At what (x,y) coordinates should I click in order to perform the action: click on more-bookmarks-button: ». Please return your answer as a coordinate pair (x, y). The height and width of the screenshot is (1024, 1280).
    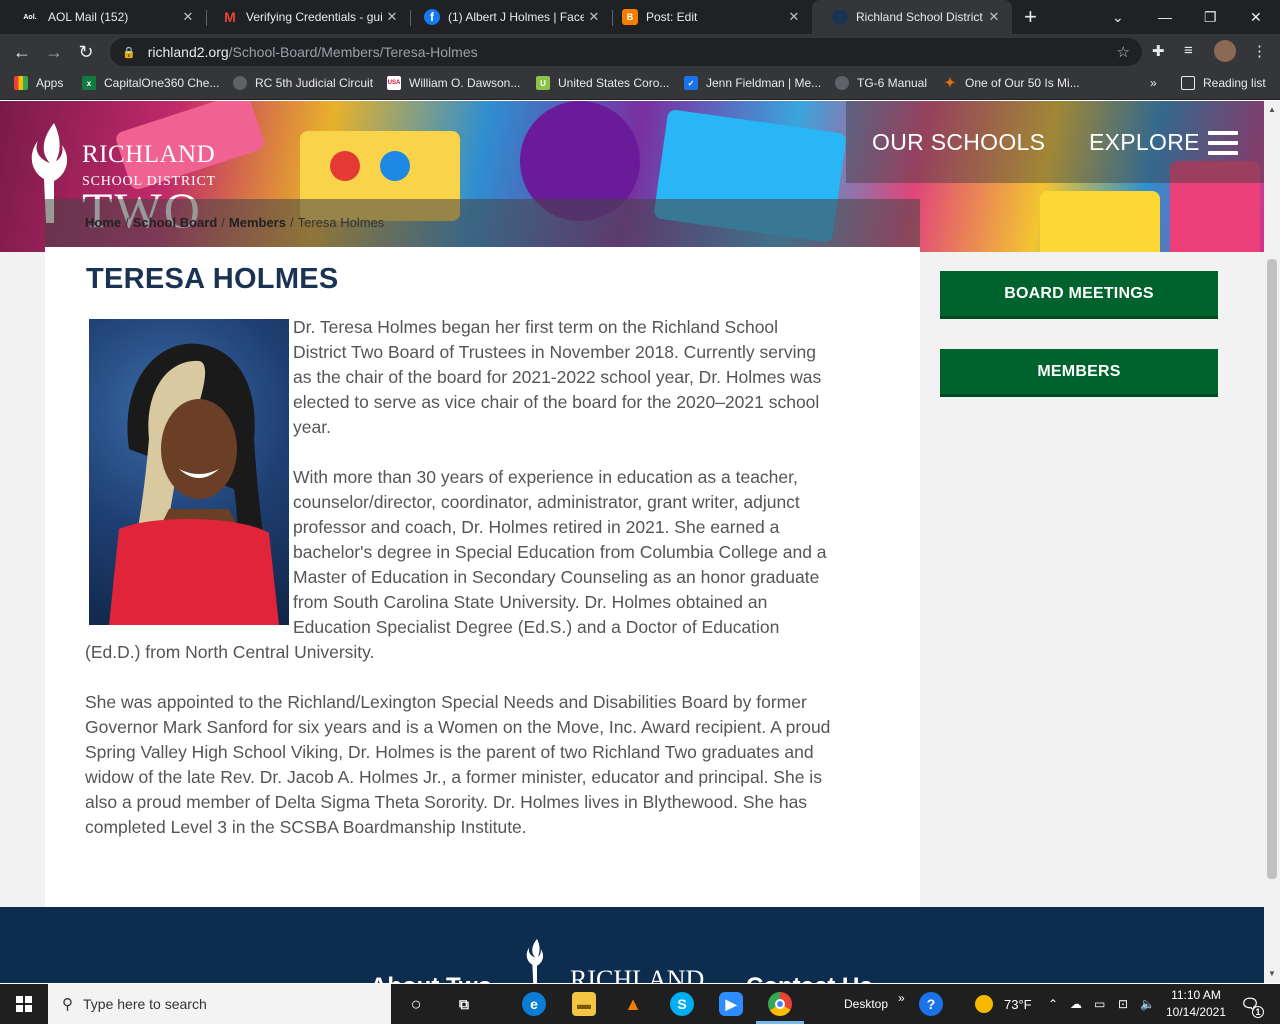
    Looking at the image, I should click on (1153, 83).